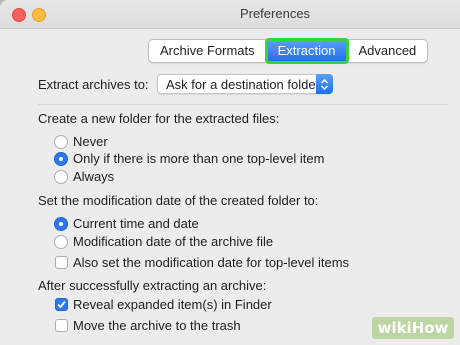  What do you see at coordinates (61, 325) in the screenshot?
I see `checkbox-move-to-trash` at bounding box center [61, 325].